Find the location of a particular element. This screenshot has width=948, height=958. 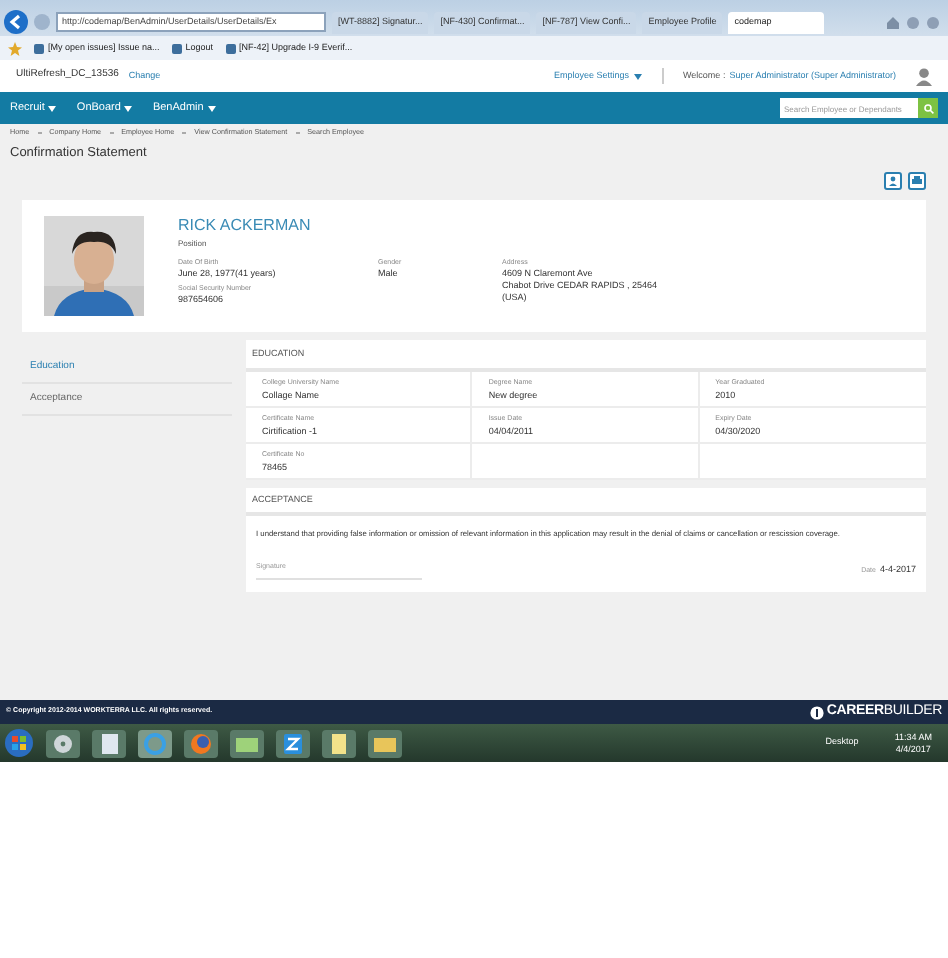

profile-document-icon is located at coordinates (893, 180).